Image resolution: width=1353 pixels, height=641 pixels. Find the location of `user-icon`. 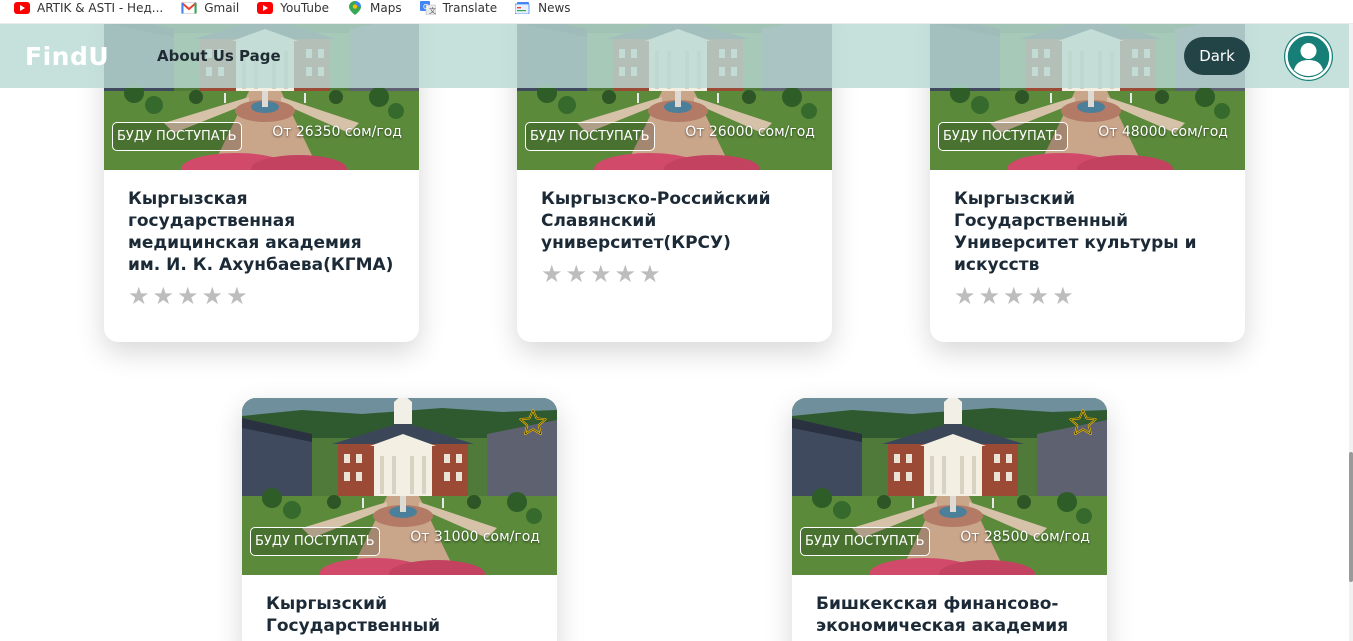

user-icon is located at coordinates (1308, 56).